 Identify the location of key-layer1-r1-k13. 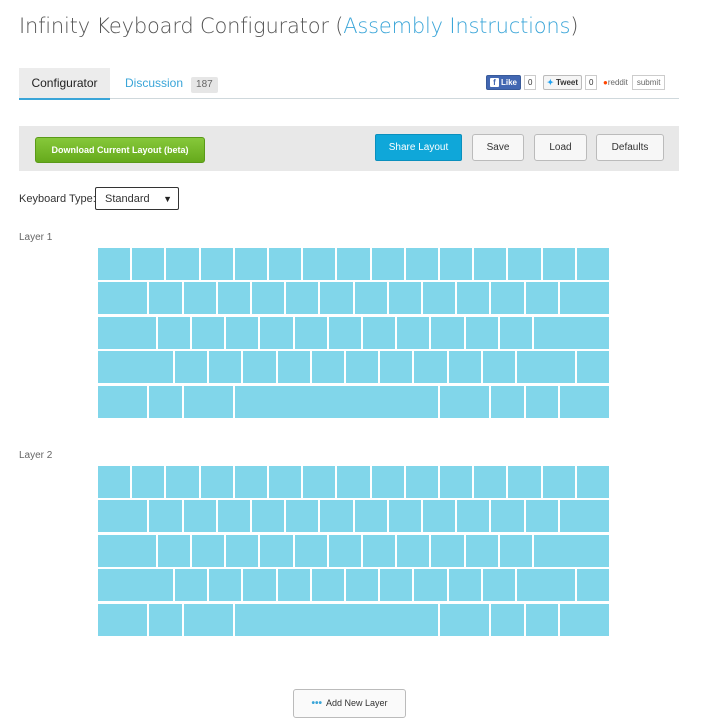
(524, 264).